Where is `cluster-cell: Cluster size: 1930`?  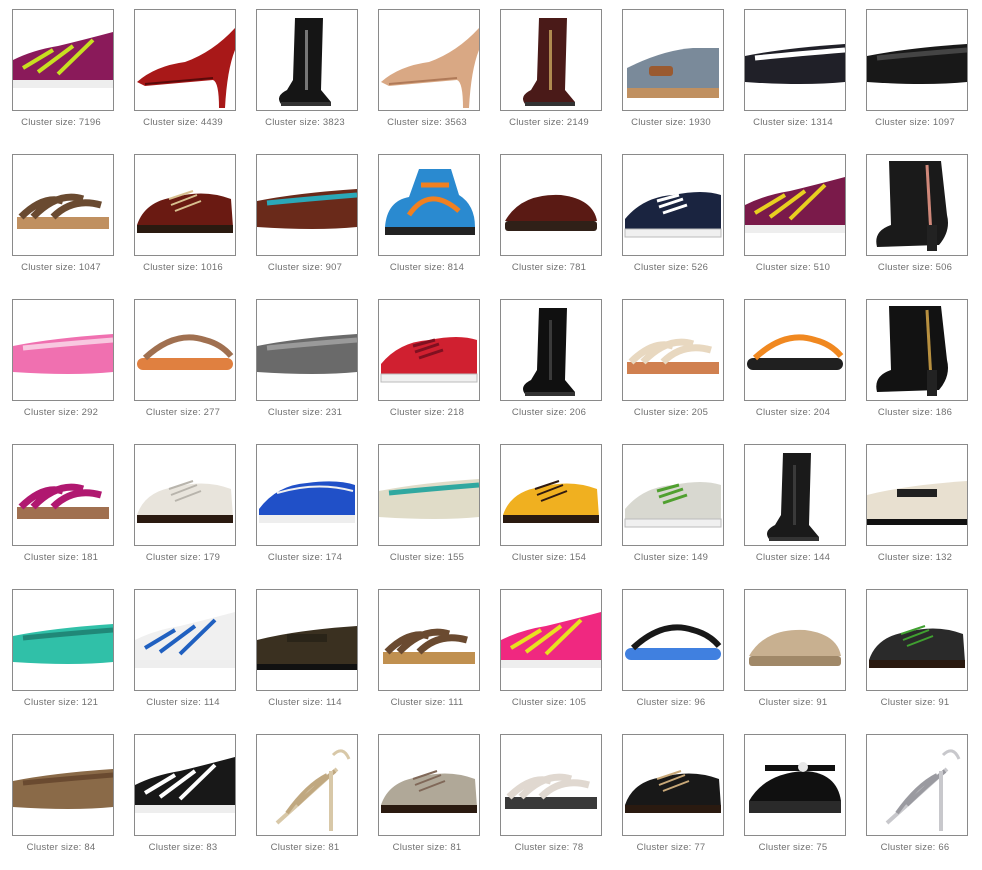 cluster-cell: Cluster size: 1930 is located at coordinates (671, 72).